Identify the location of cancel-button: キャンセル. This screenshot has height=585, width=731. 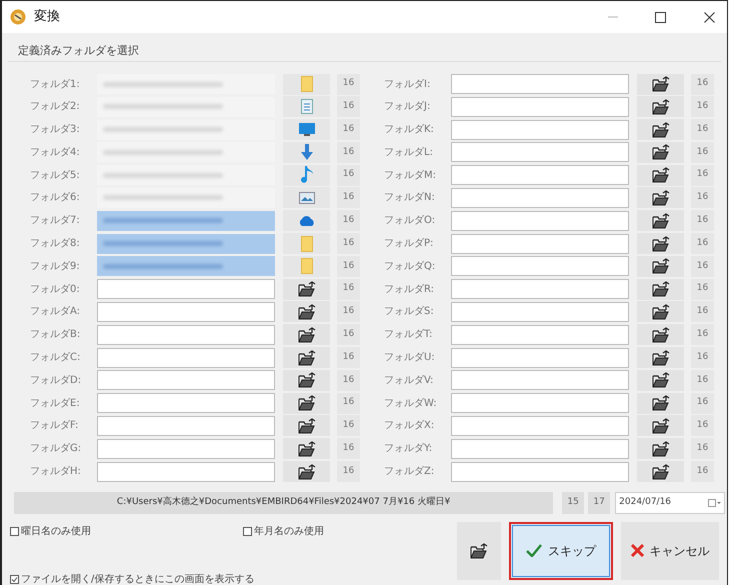
(670, 551).